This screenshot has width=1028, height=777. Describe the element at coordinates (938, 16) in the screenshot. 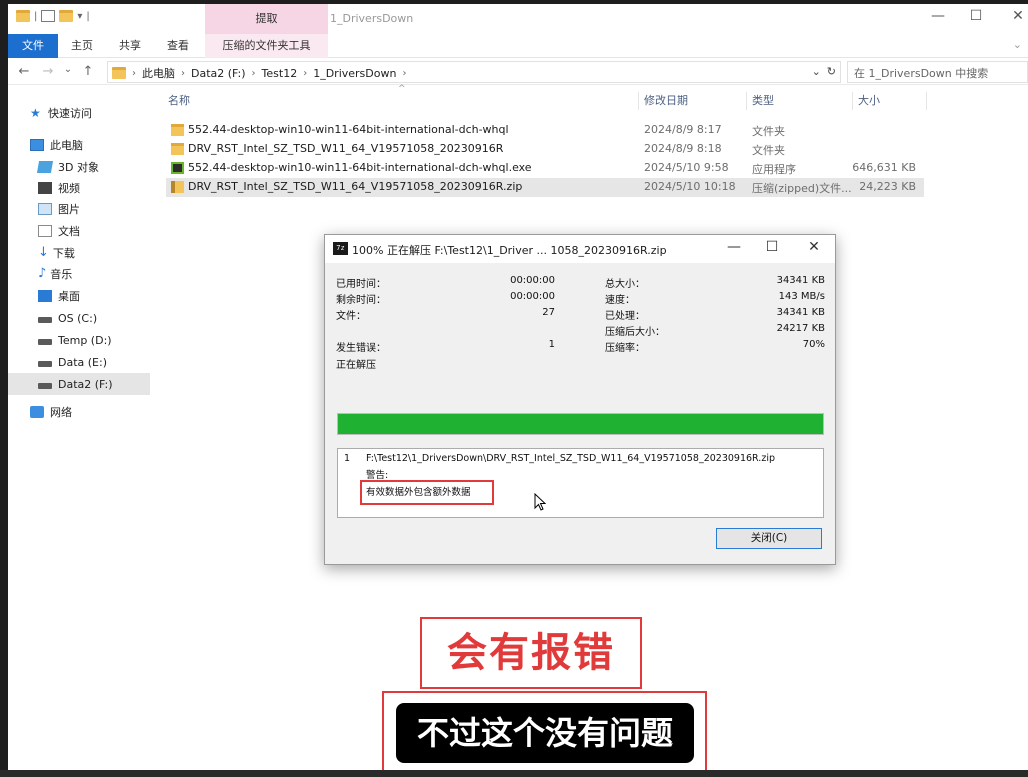

I see `minimize-button: —` at that location.